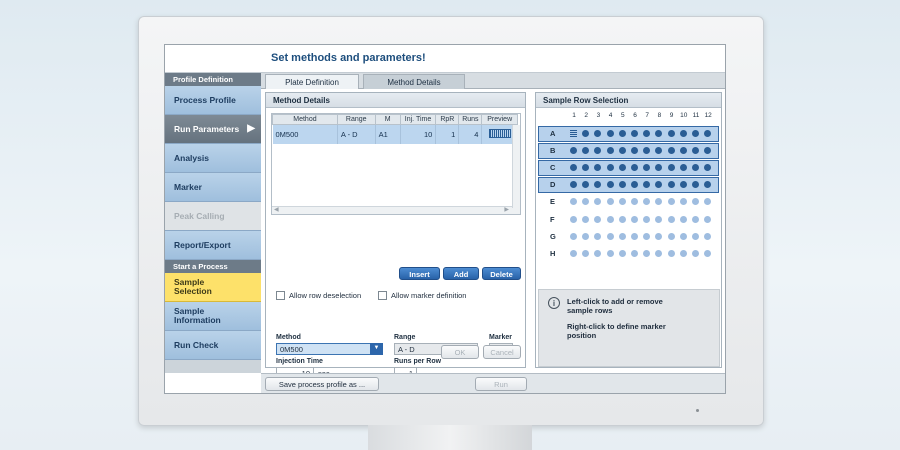  What do you see at coordinates (414, 81) in the screenshot?
I see `tab-method-details: Method Details` at bounding box center [414, 81].